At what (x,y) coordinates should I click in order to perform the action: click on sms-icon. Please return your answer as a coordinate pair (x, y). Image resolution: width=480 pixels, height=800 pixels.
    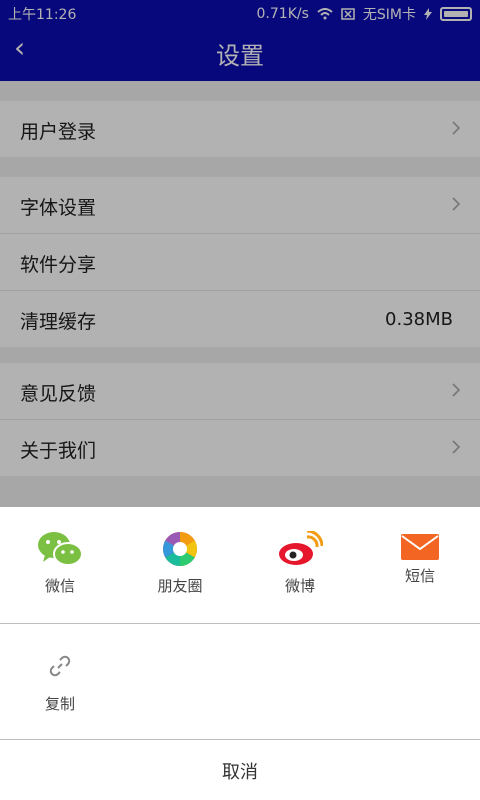
    Looking at the image, I should click on (420, 547).